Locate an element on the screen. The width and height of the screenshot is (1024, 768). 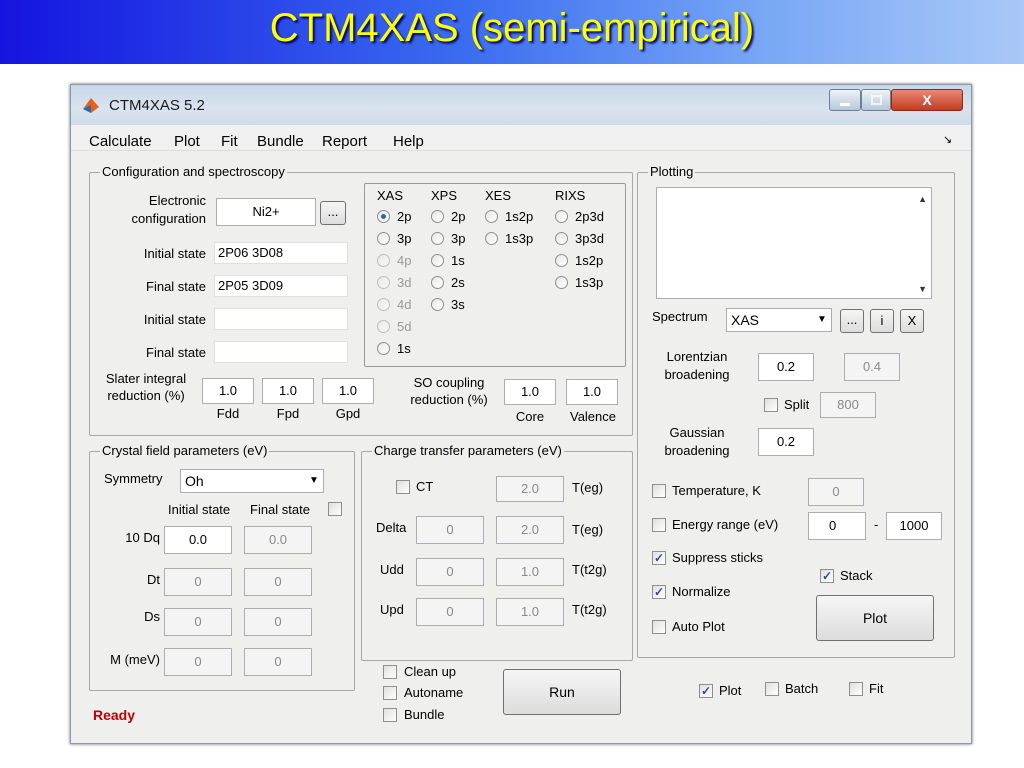
batch-checkbox is located at coordinates (772, 689).